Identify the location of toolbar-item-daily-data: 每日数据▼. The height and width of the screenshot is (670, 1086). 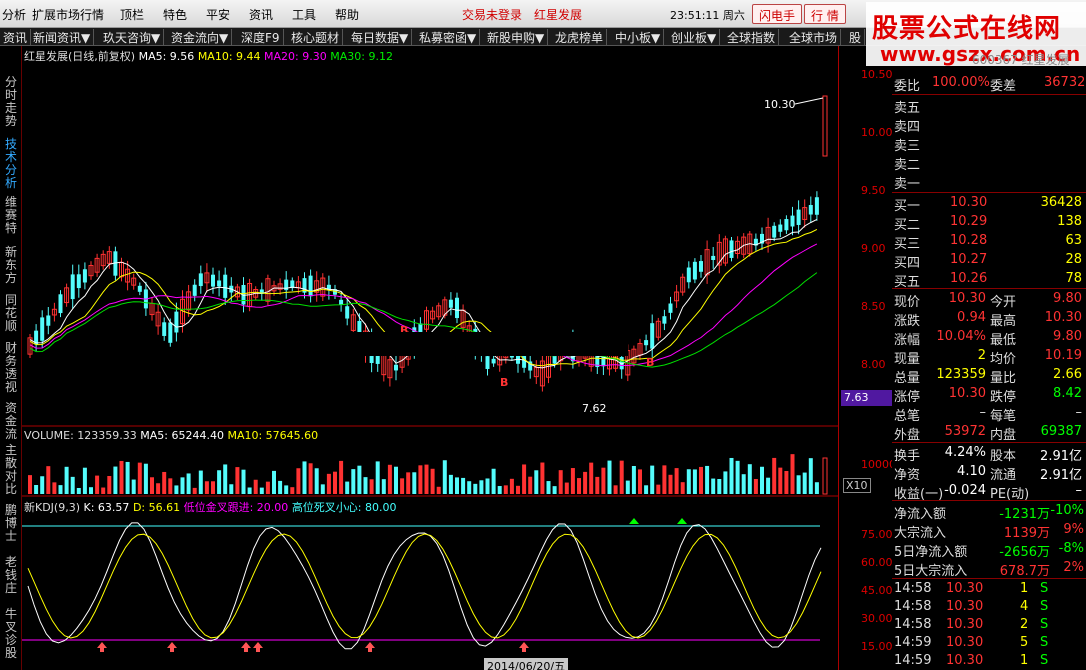
(380, 37).